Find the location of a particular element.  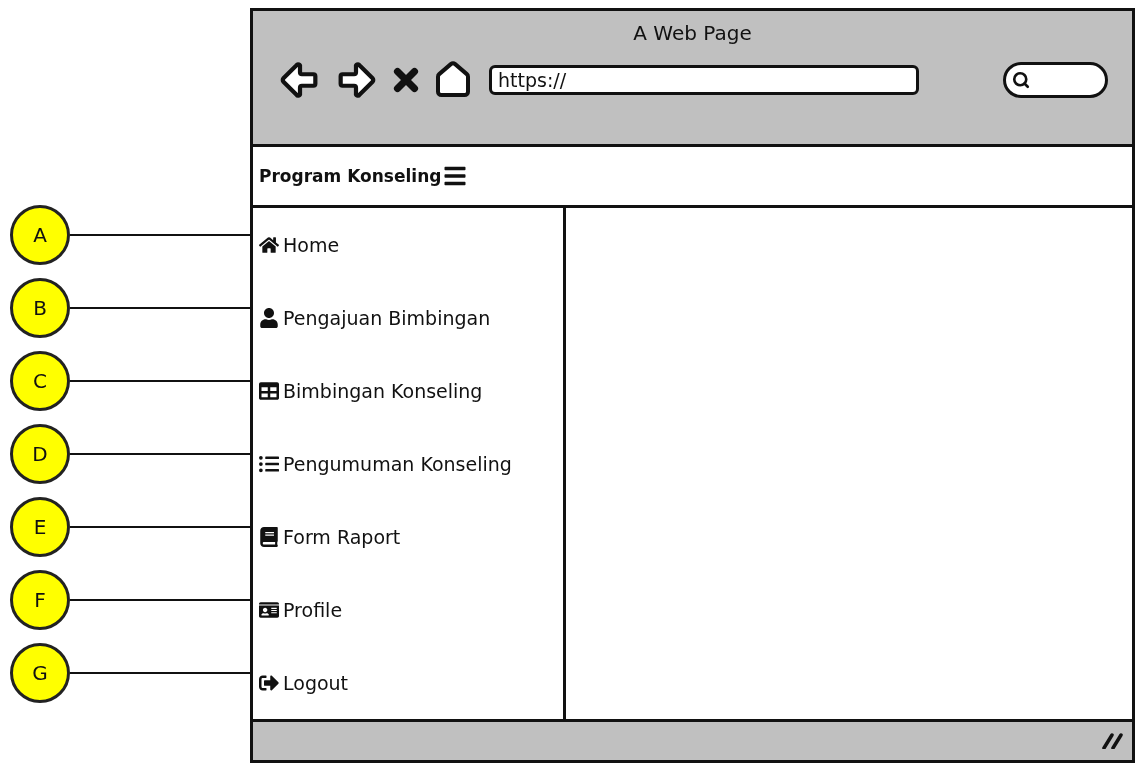

callout-marker: A is located at coordinates (40, 234).